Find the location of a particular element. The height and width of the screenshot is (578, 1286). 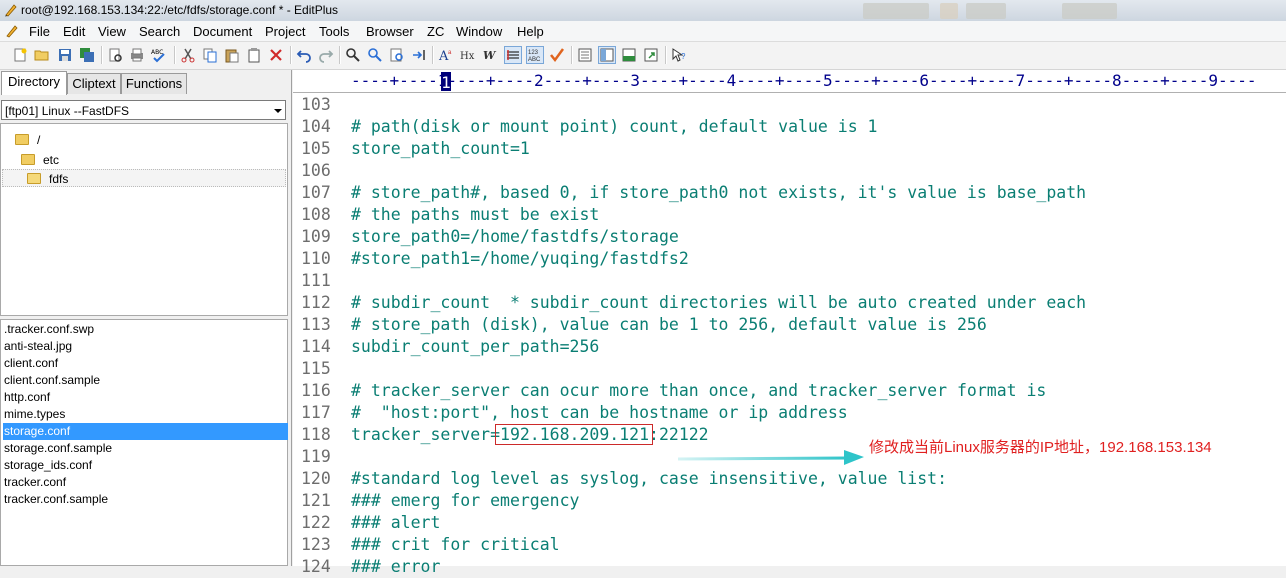

code-line: 115 is located at coordinates (788, 369).